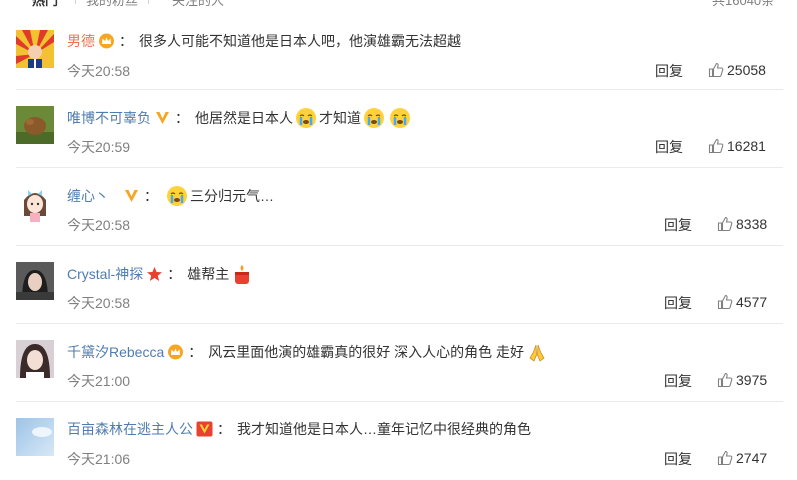  What do you see at coordinates (244, 118) in the screenshot?
I see `comment-text: 他居然是日本人` at bounding box center [244, 118].